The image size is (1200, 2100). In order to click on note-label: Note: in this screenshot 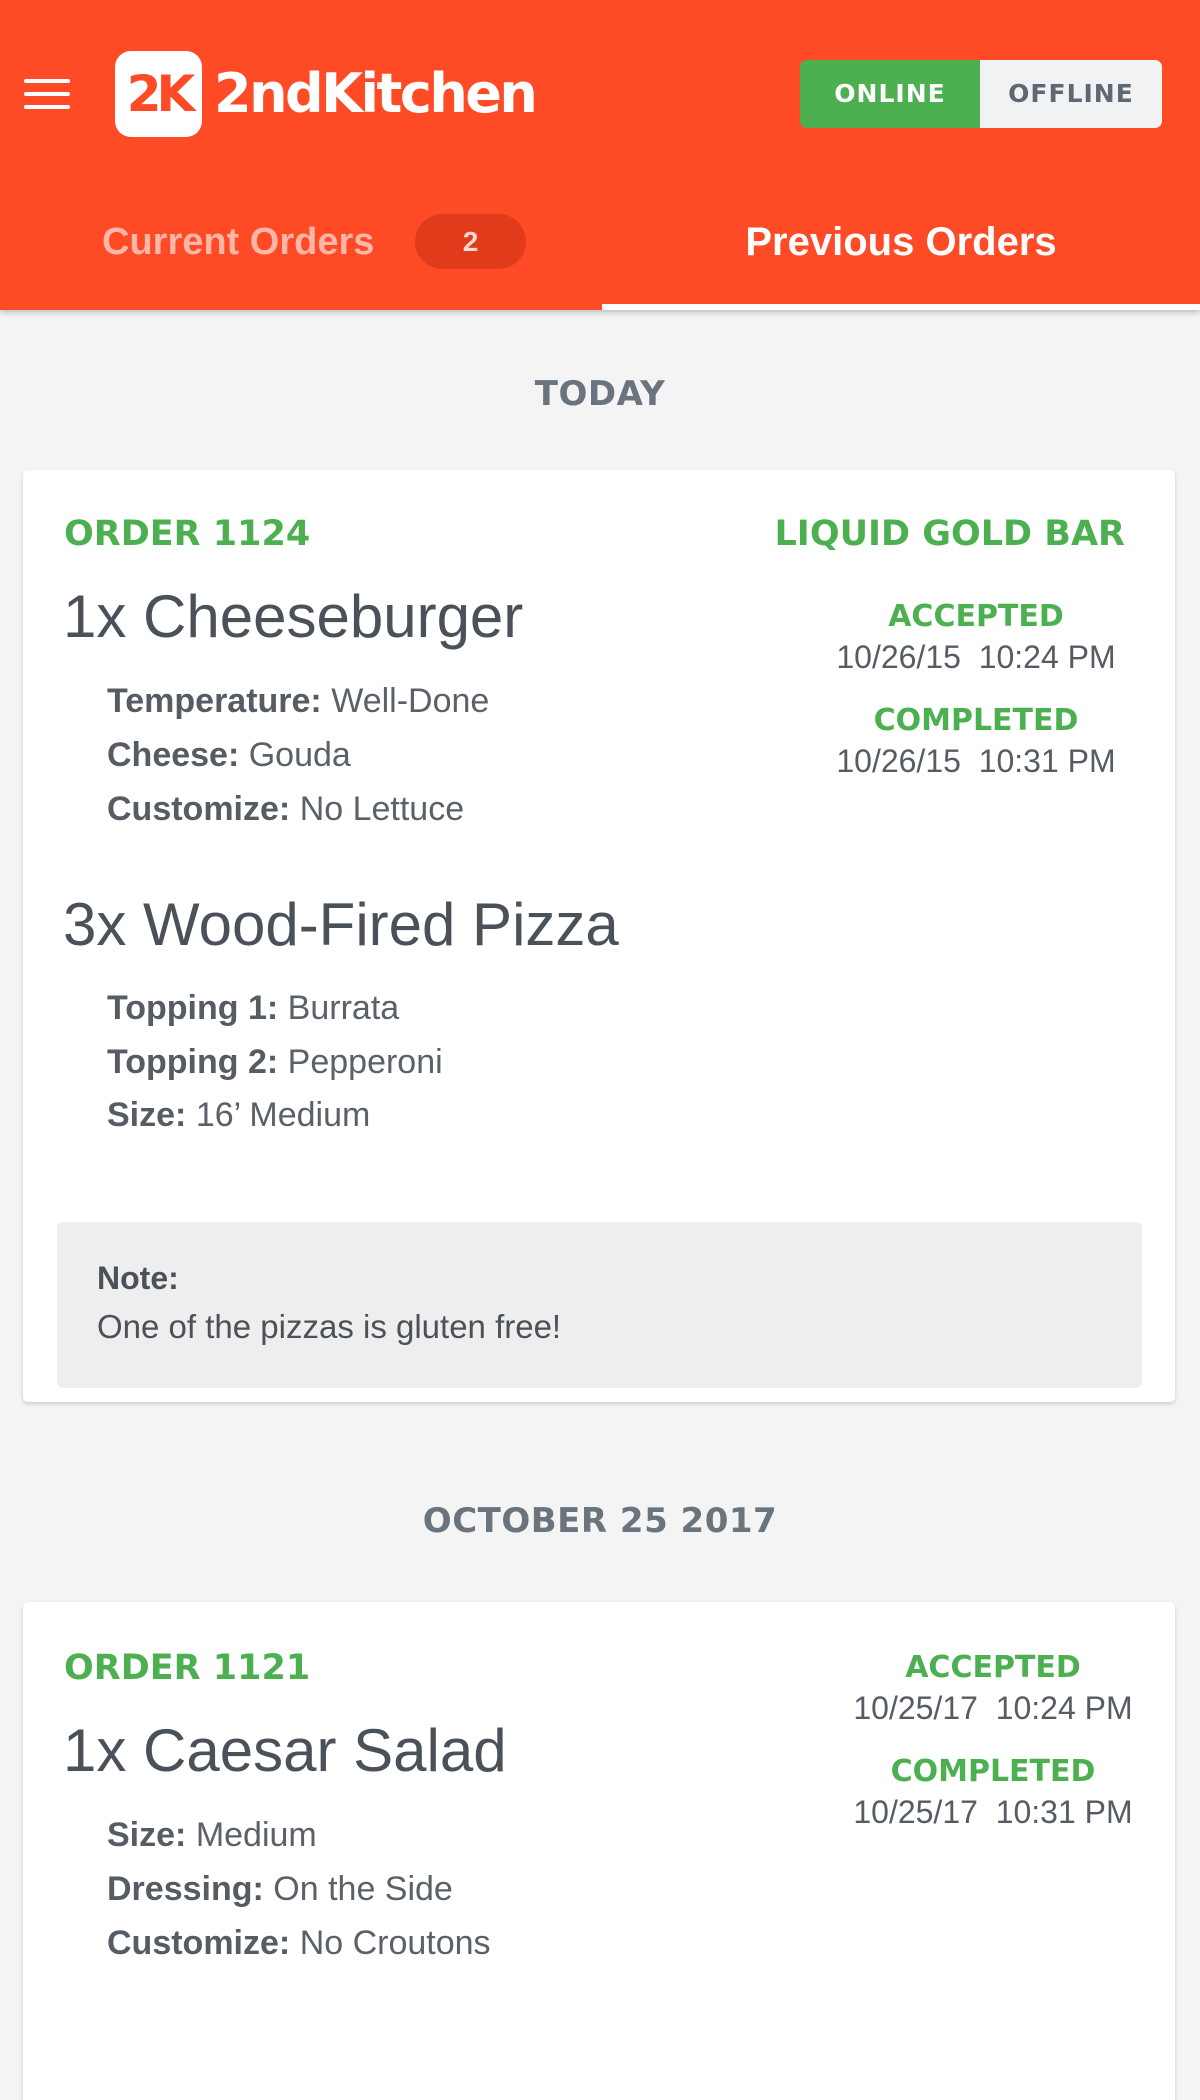, I will do `click(138, 1278)`.